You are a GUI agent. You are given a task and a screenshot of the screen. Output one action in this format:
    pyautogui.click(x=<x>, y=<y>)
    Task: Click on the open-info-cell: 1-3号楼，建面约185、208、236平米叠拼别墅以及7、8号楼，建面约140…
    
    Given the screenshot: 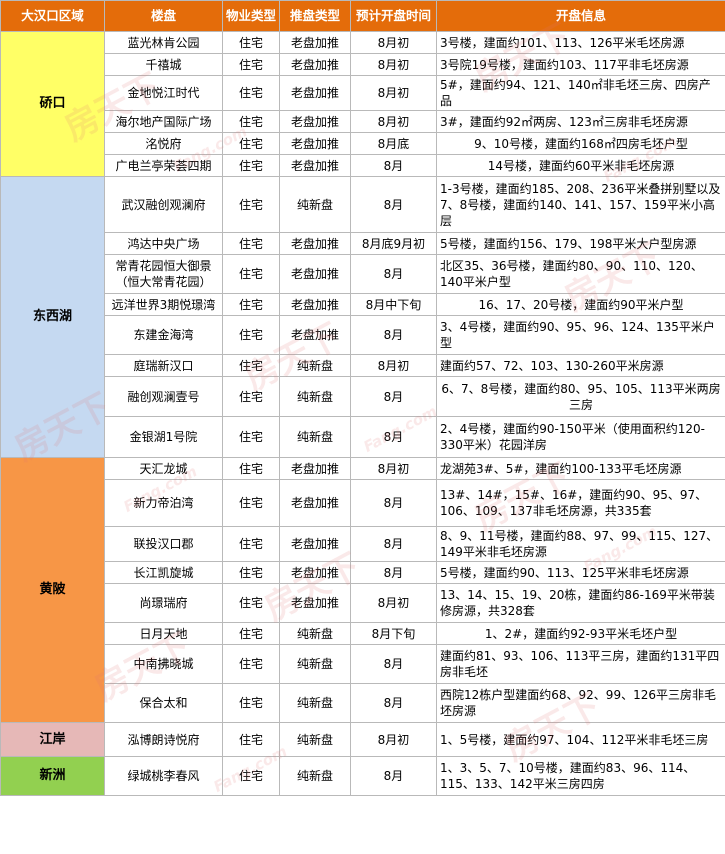 What is the action you would take?
    pyautogui.click(x=580, y=204)
    